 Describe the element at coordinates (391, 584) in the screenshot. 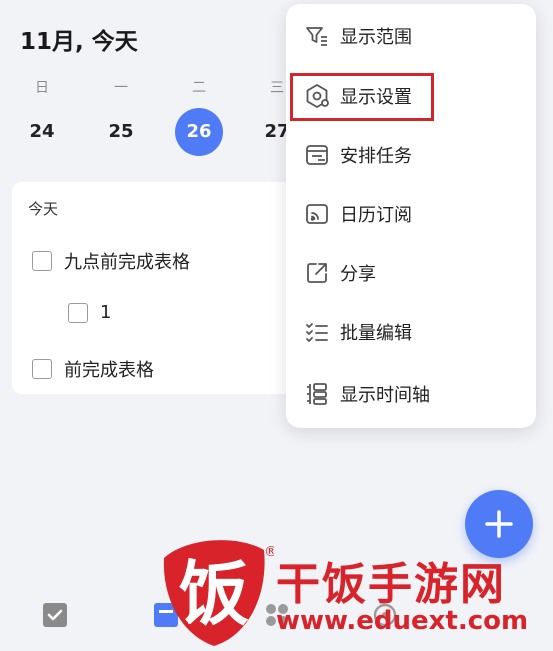

I see `watermark-title: 干饭手游网` at that location.